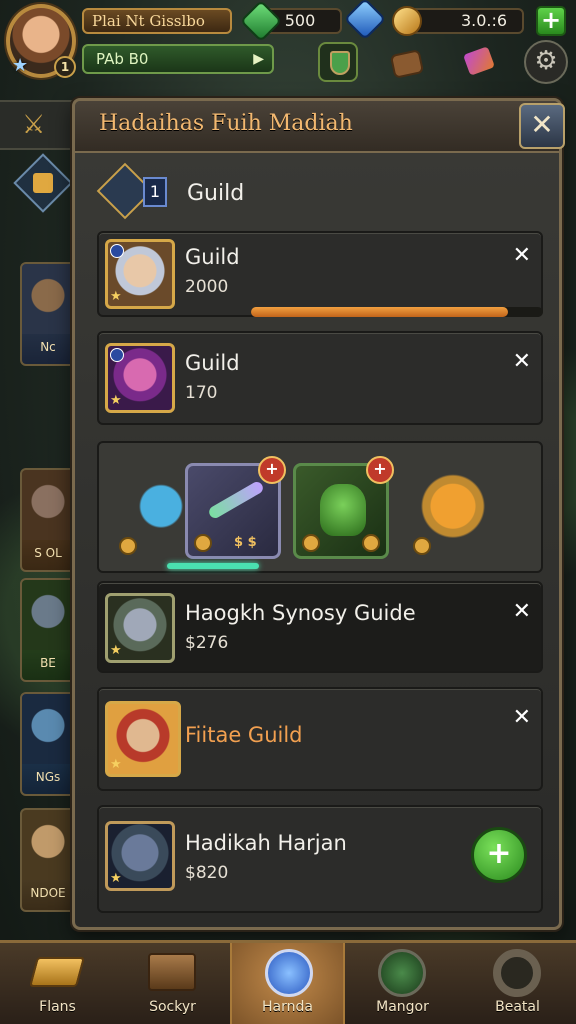 This screenshot has height=1024, width=576. I want to click on blue-gem-counter, so click(365, 20).